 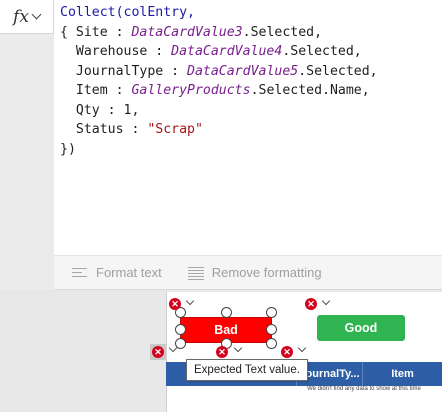 I want to click on resize-handle-top, so click(x=226, y=312).